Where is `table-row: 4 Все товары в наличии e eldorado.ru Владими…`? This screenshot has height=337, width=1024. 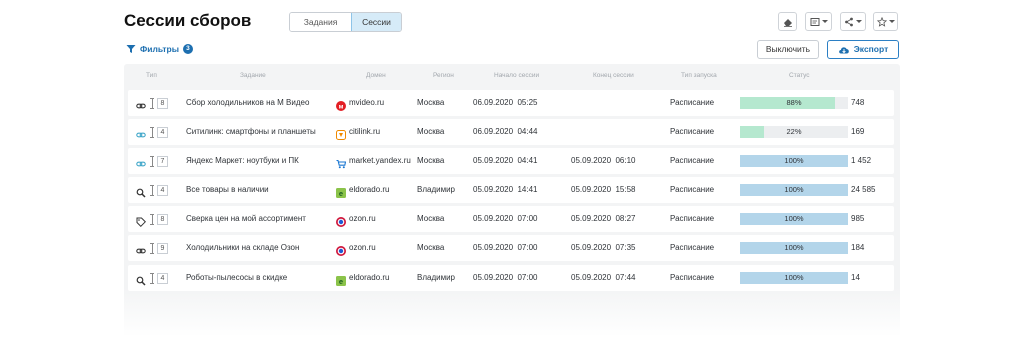 table-row: 4 Все товары в наличии e eldorado.ru Владими… is located at coordinates (511, 190).